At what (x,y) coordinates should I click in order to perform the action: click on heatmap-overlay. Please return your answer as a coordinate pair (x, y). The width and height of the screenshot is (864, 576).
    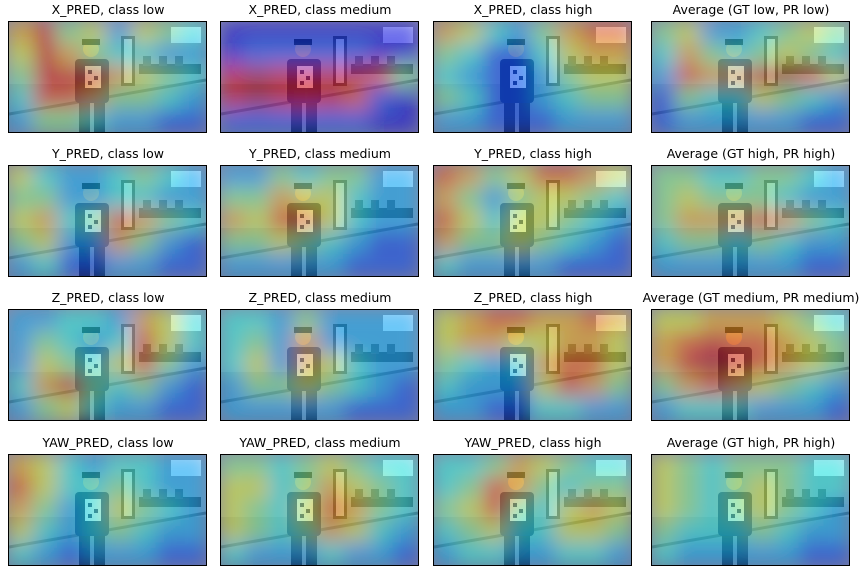
    Looking at the image, I should click on (319, 365).